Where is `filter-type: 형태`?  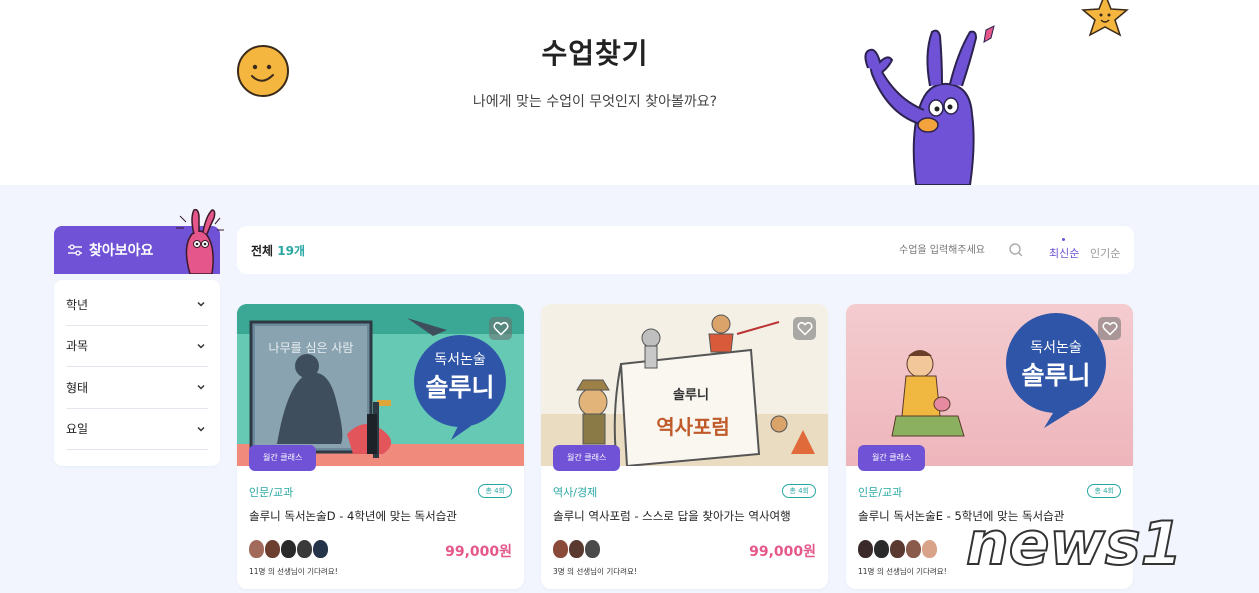
filter-type: 형태 is located at coordinates (137, 388).